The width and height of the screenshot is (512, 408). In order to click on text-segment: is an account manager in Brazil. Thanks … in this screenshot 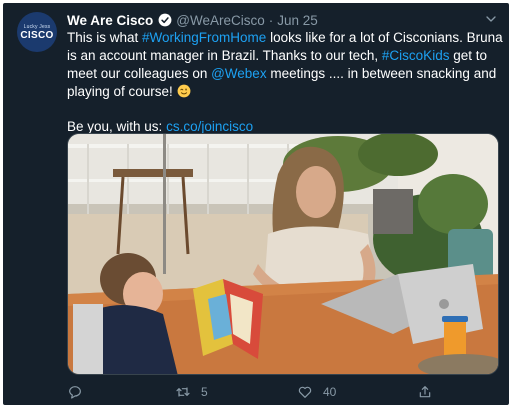, I will do `click(224, 55)`.